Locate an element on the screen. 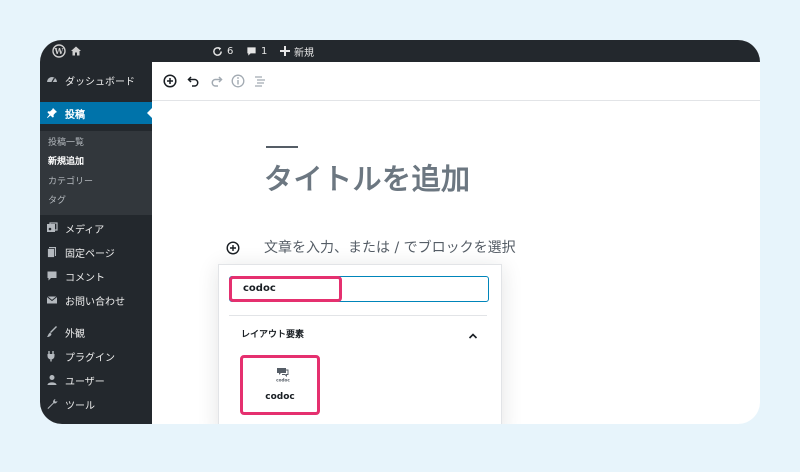  pages-icon is located at coordinates (51, 252).